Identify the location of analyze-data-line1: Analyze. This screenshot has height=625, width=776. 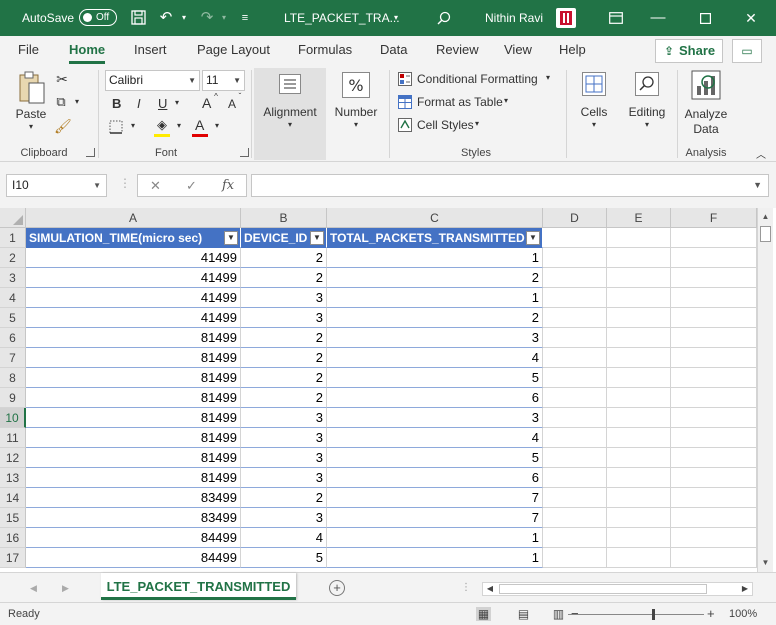
(706, 114).